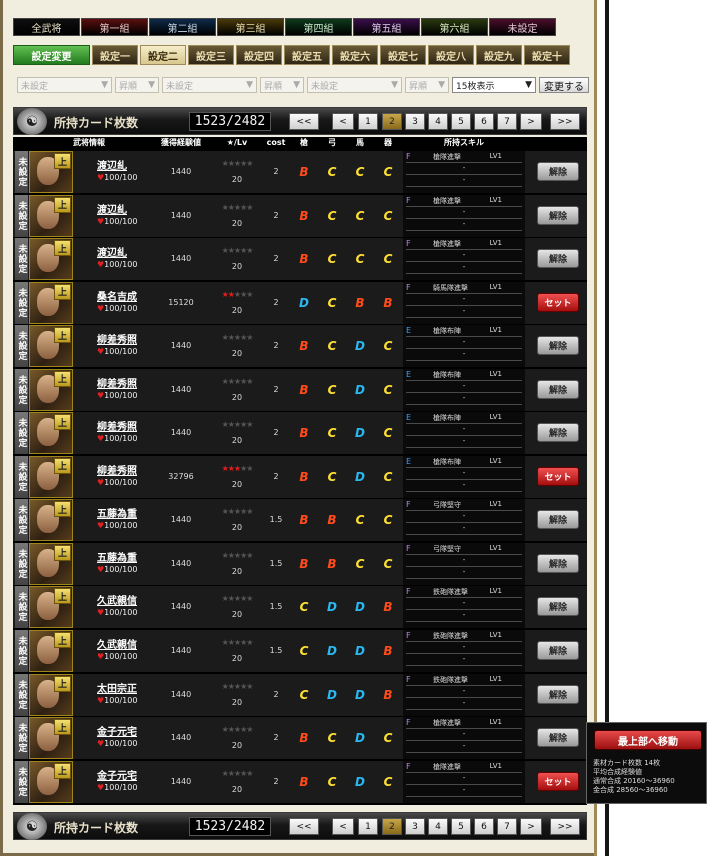 The height and width of the screenshot is (856, 707). What do you see at coordinates (307, 55) in the screenshot?
I see `settings-tab: 設定五` at bounding box center [307, 55].